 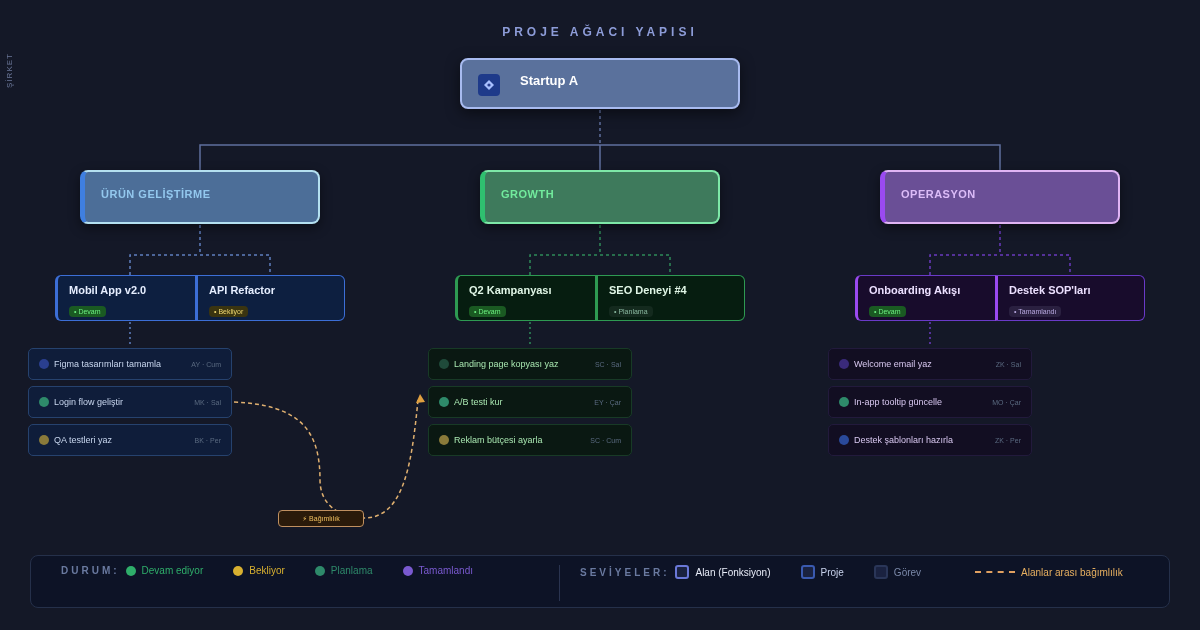 I want to click on legend-title: SEVİYELER:, so click(x=625, y=572).